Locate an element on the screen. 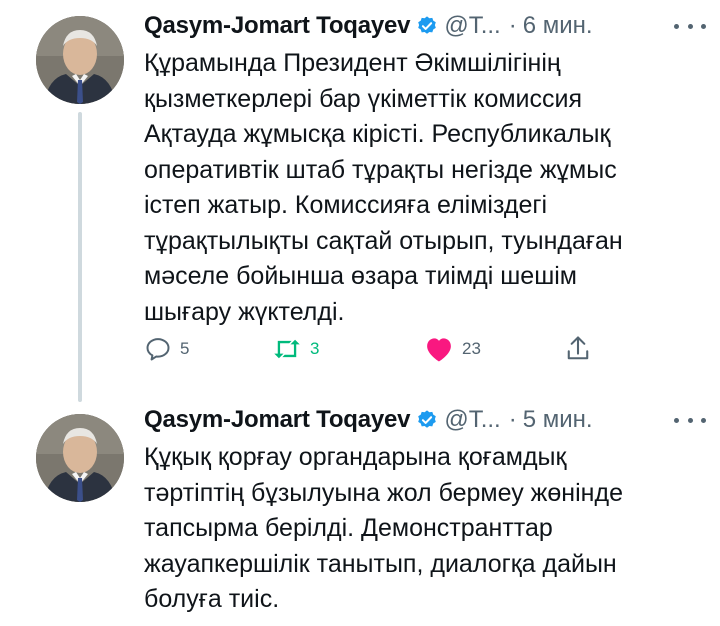 The image size is (720, 626). retweet-button: 3 is located at coordinates (295, 349).